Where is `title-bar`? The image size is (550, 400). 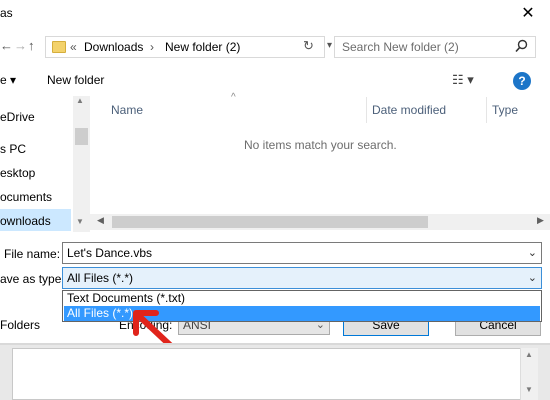
title-bar is located at coordinates (275, 15).